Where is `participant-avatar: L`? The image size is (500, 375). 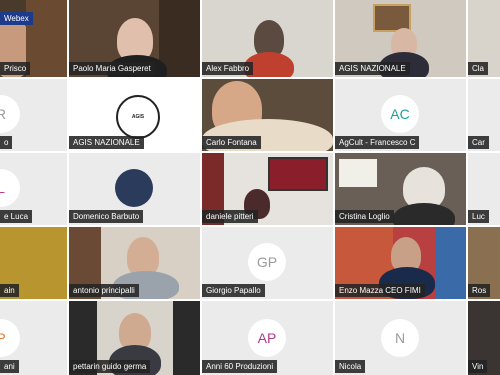
participant-avatar: L is located at coordinates (10, 188).